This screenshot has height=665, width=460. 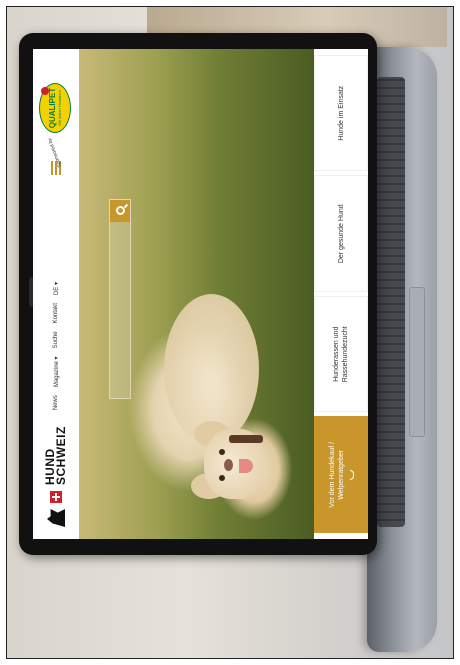 What do you see at coordinates (59, 108) in the screenshot?
I see `sponsor-slogan: Wir lieben Heimtiere` at bounding box center [59, 108].